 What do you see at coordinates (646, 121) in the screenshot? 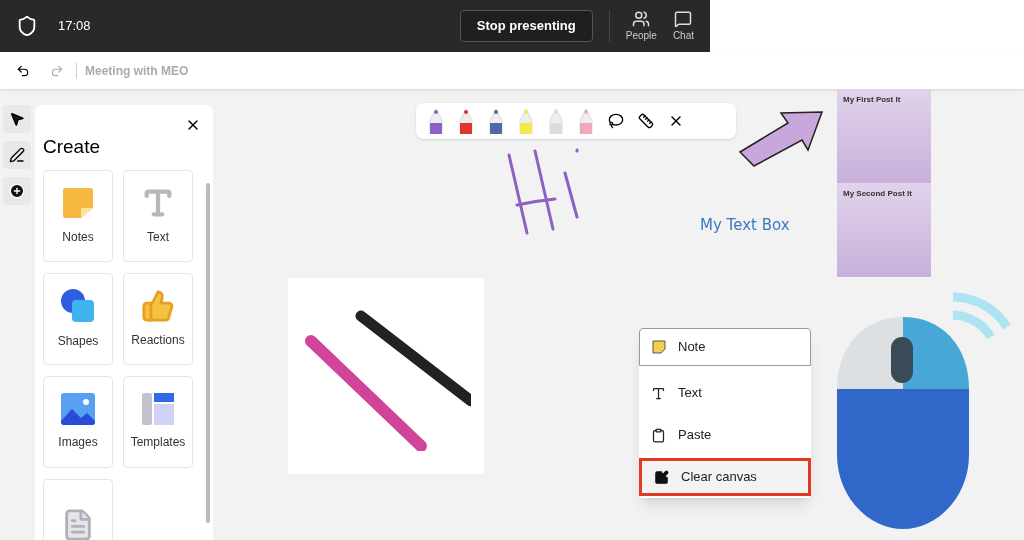
I see `ruler-icon` at bounding box center [646, 121].